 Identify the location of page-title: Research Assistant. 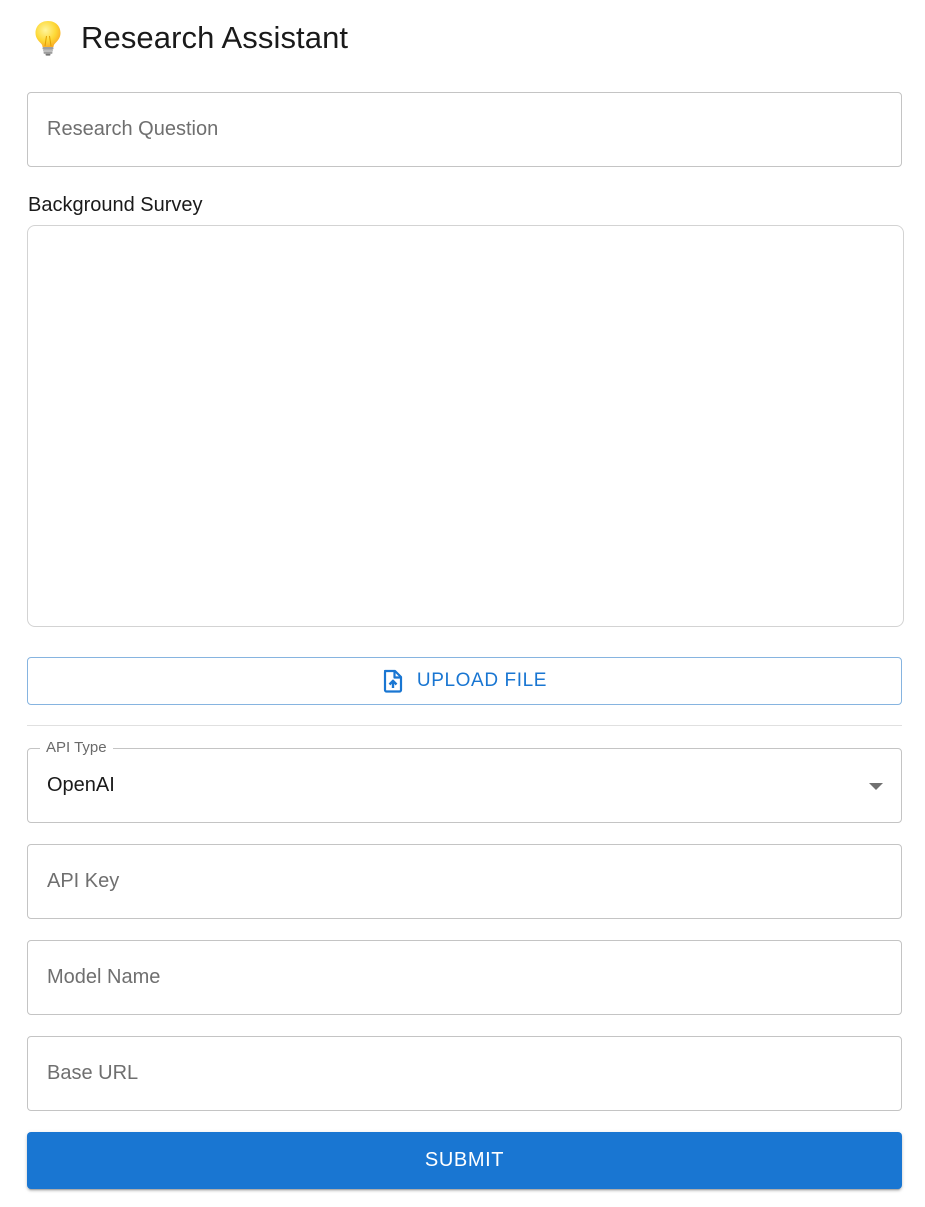
(215, 37).